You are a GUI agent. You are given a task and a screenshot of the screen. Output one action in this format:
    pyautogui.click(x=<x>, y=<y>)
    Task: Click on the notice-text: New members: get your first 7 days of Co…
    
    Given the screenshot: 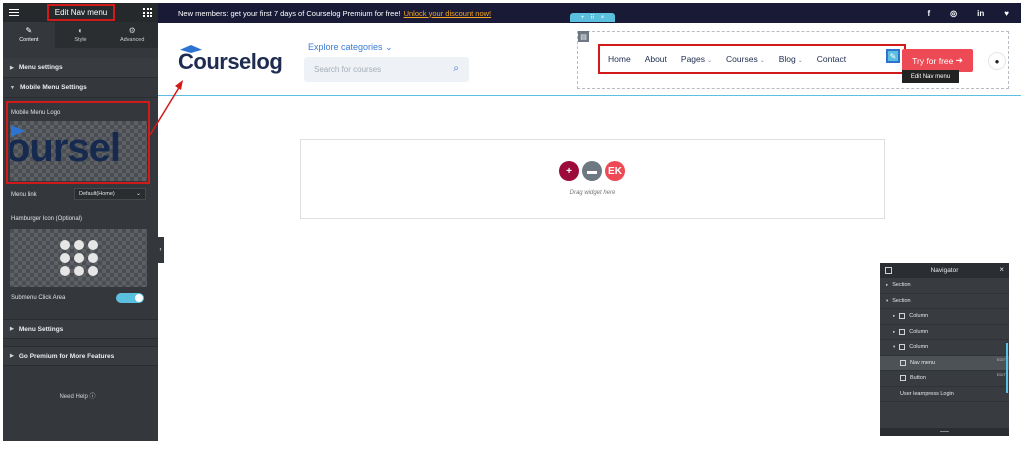 What is the action you would take?
    pyautogui.click(x=289, y=13)
    